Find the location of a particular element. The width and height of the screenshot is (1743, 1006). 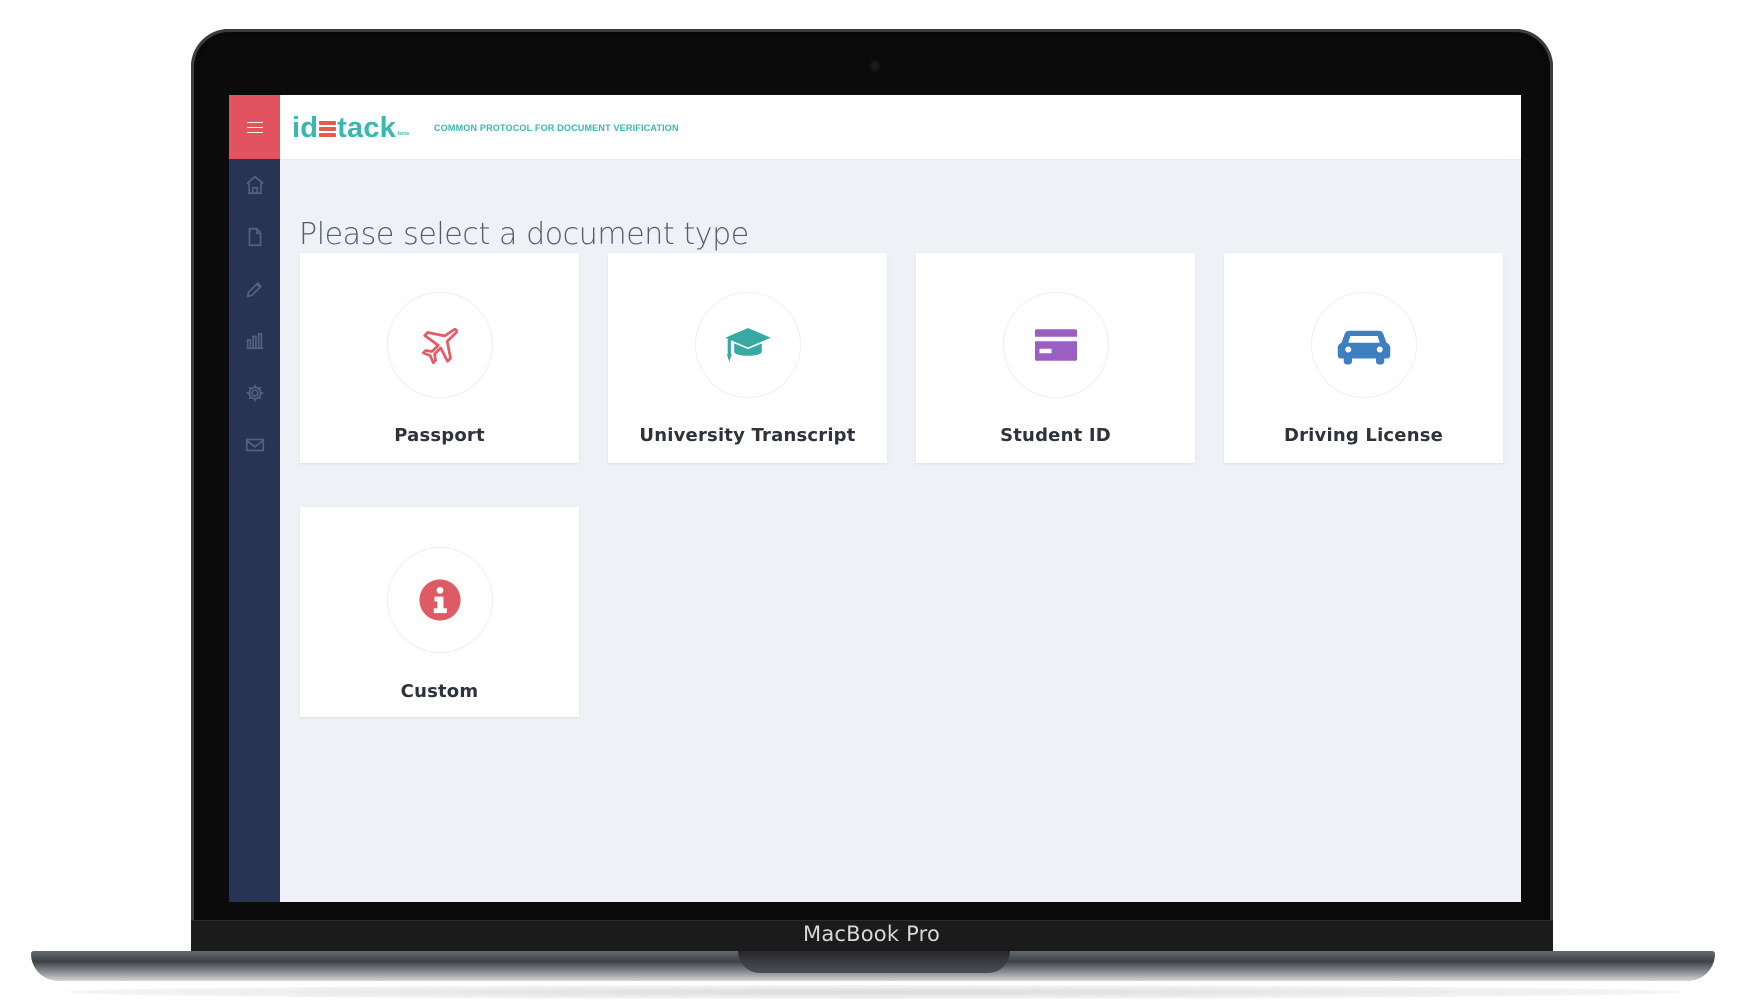

chart-icon is located at coordinates (254, 340).